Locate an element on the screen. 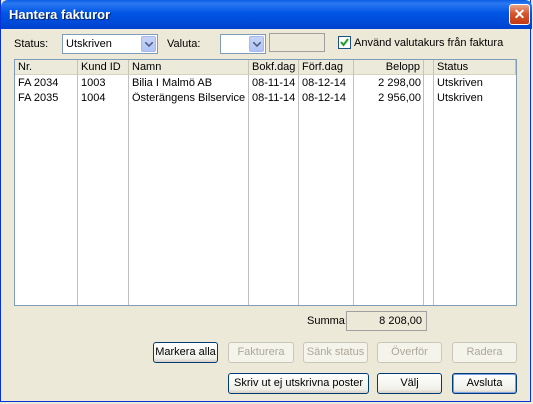 The image size is (533, 404). use-rate-label: Använd valutakurs från faktura is located at coordinates (429, 43).